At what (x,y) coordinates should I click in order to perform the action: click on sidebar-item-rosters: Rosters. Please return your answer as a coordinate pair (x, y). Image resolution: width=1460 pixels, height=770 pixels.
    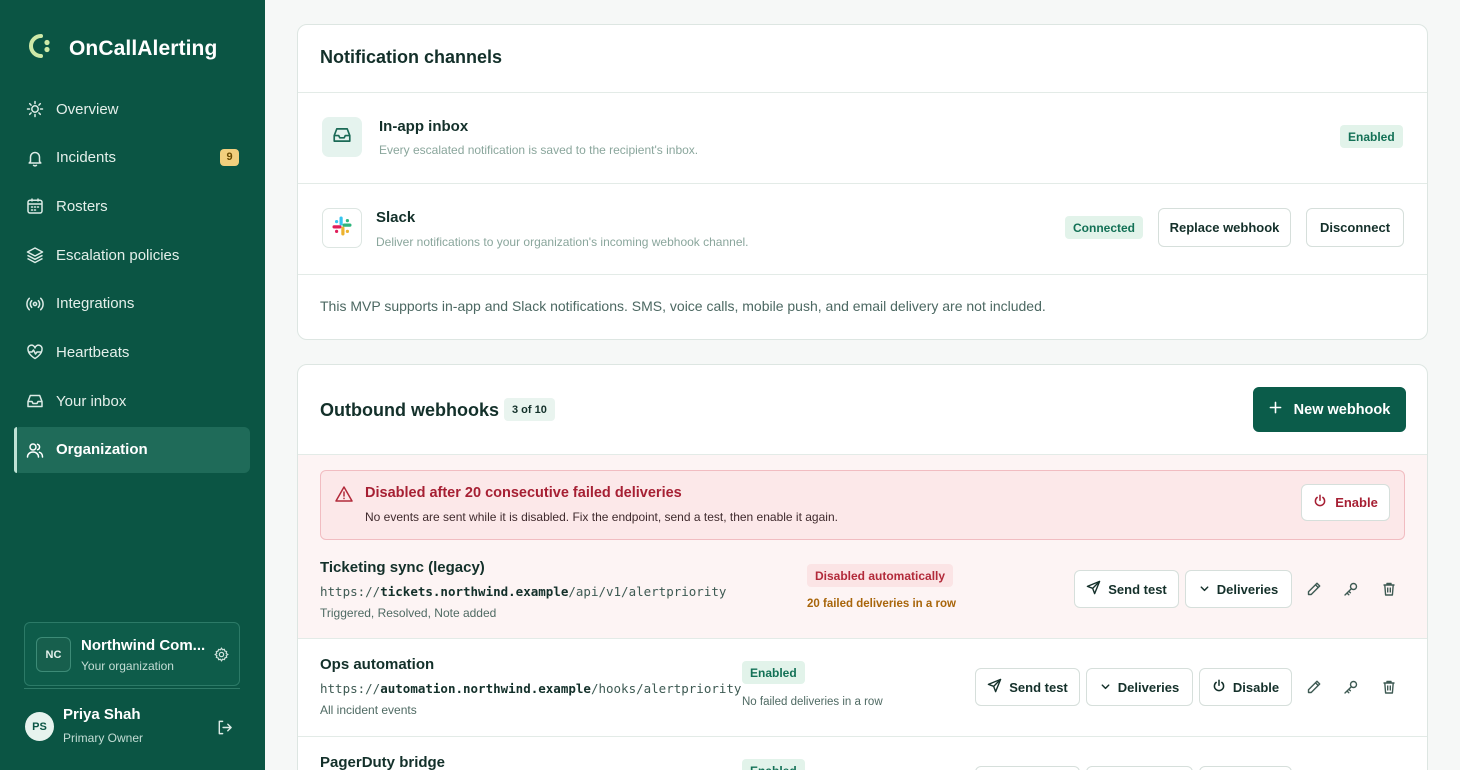
    Looking at the image, I should click on (132, 206).